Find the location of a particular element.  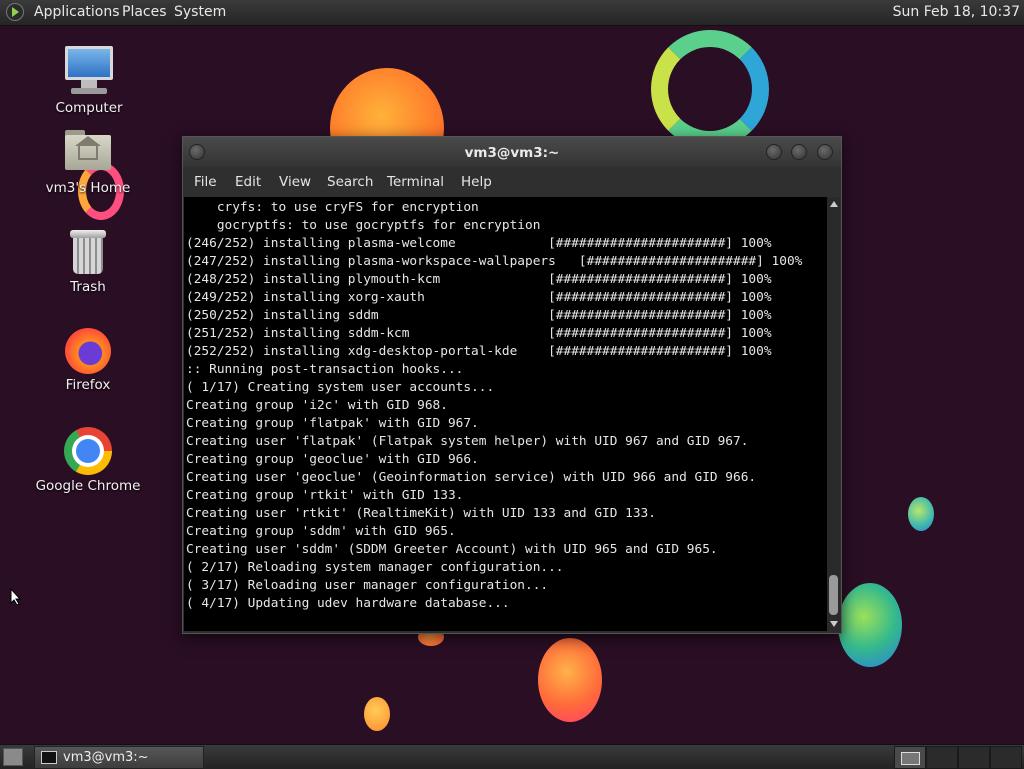

show-desktop-icon is located at coordinates (13, 757).